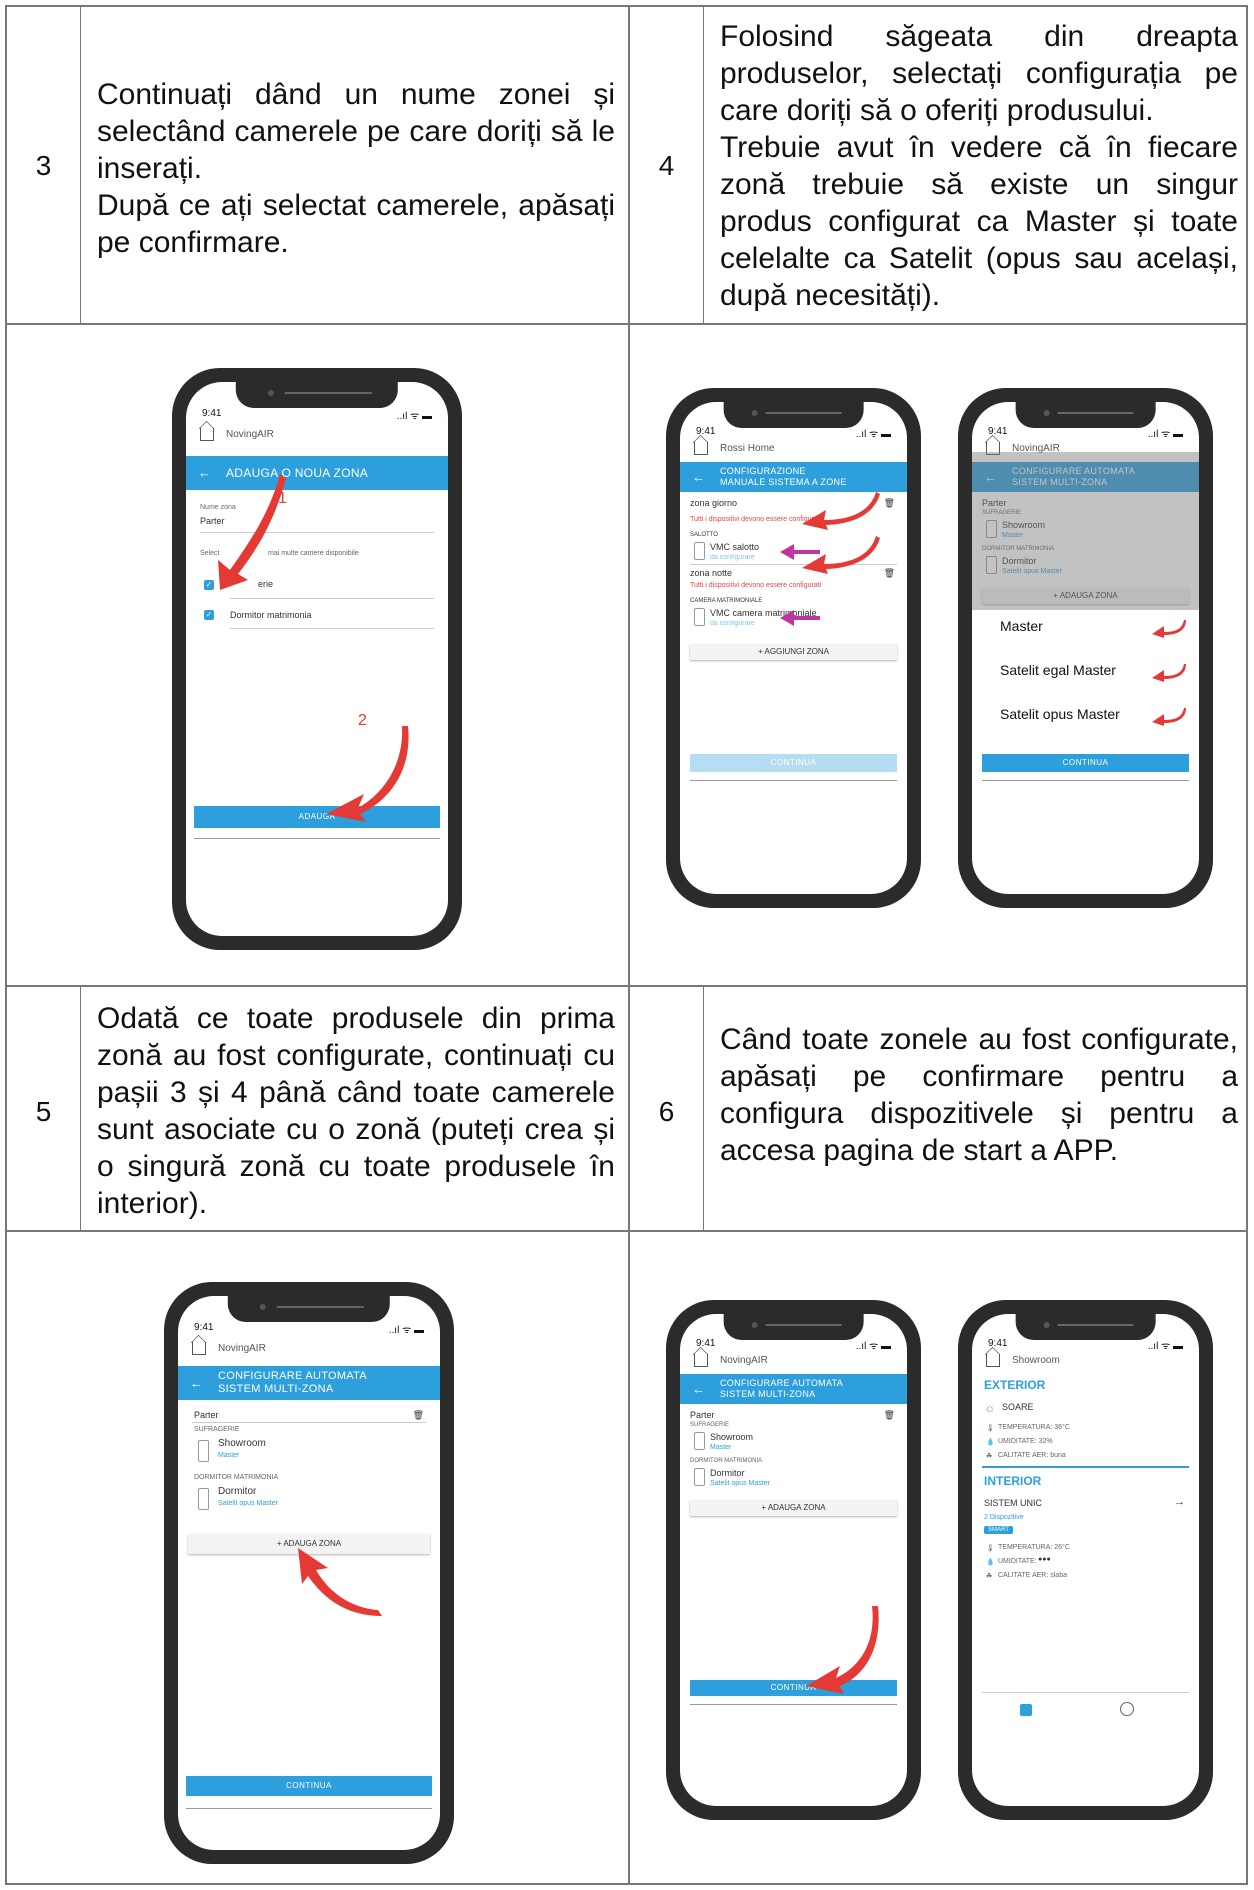 This screenshot has height=1890, width=1254. What do you see at coordinates (726, 1461) in the screenshot?
I see `room-label: DORMITOR MATRIMONIA` at bounding box center [726, 1461].